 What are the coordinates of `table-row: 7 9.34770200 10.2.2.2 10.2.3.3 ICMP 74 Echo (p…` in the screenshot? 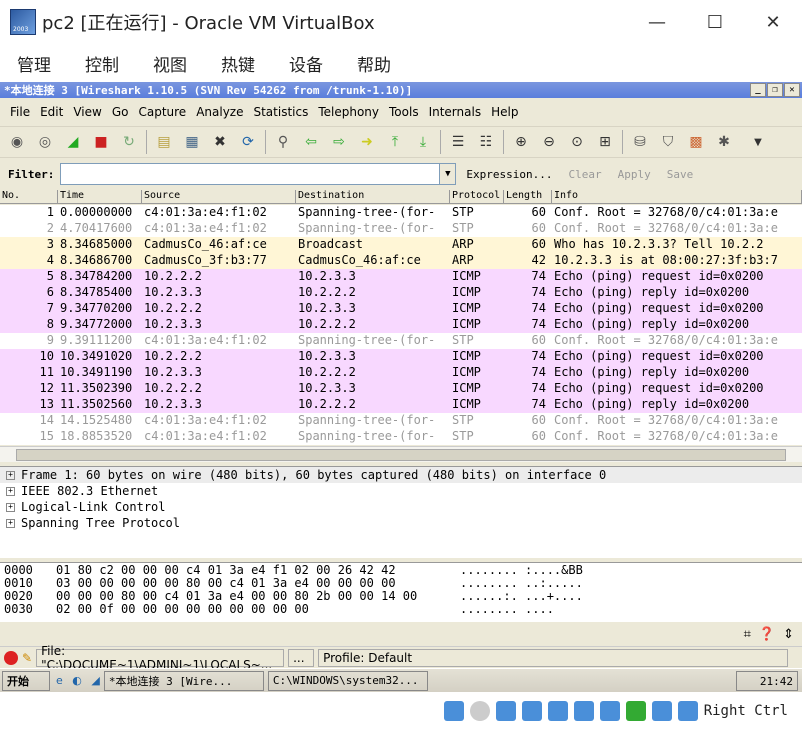 It's located at (401, 309).